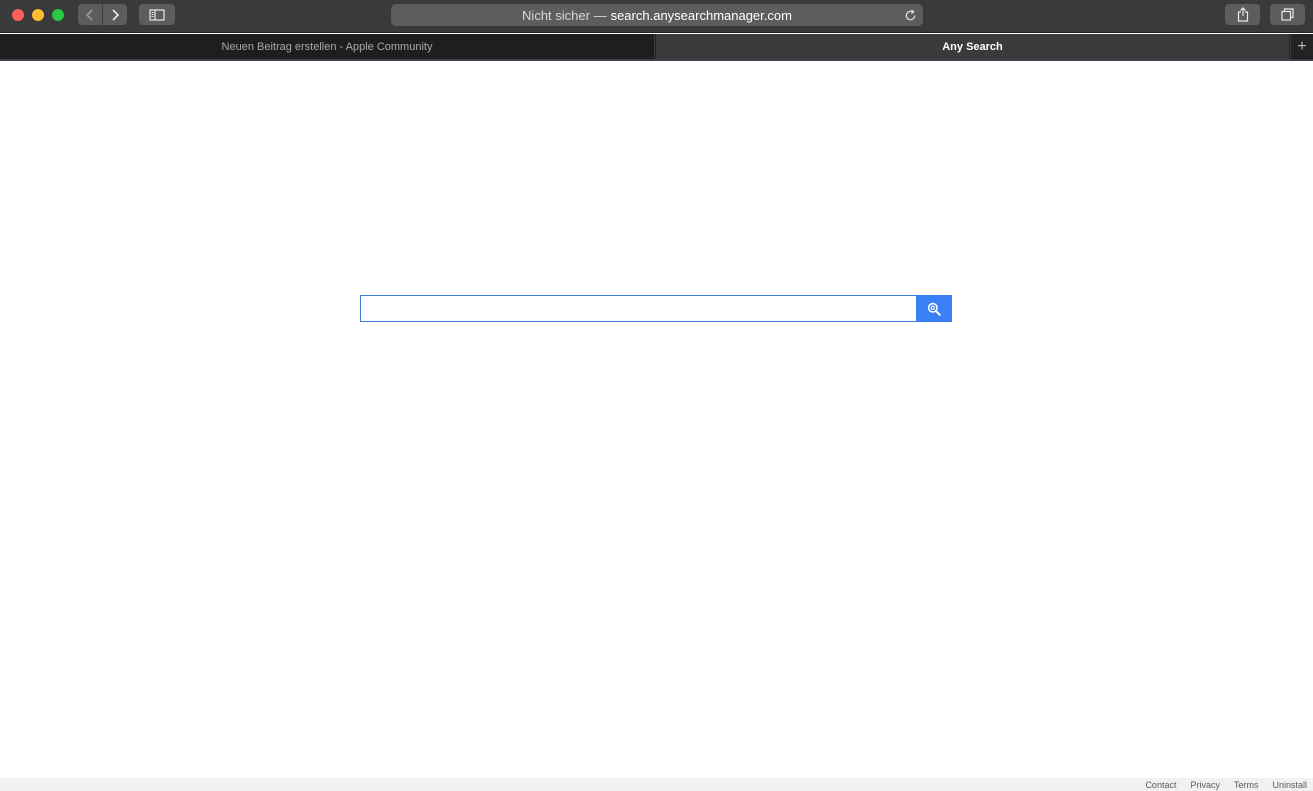  Describe the element at coordinates (564, 15) in the screenshot. I see `insecure-label: Nicht sicher —` at that location.